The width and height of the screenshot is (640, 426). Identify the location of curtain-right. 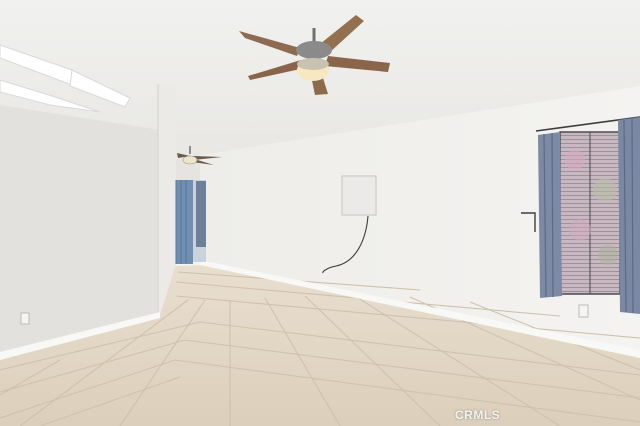
(629, 215).